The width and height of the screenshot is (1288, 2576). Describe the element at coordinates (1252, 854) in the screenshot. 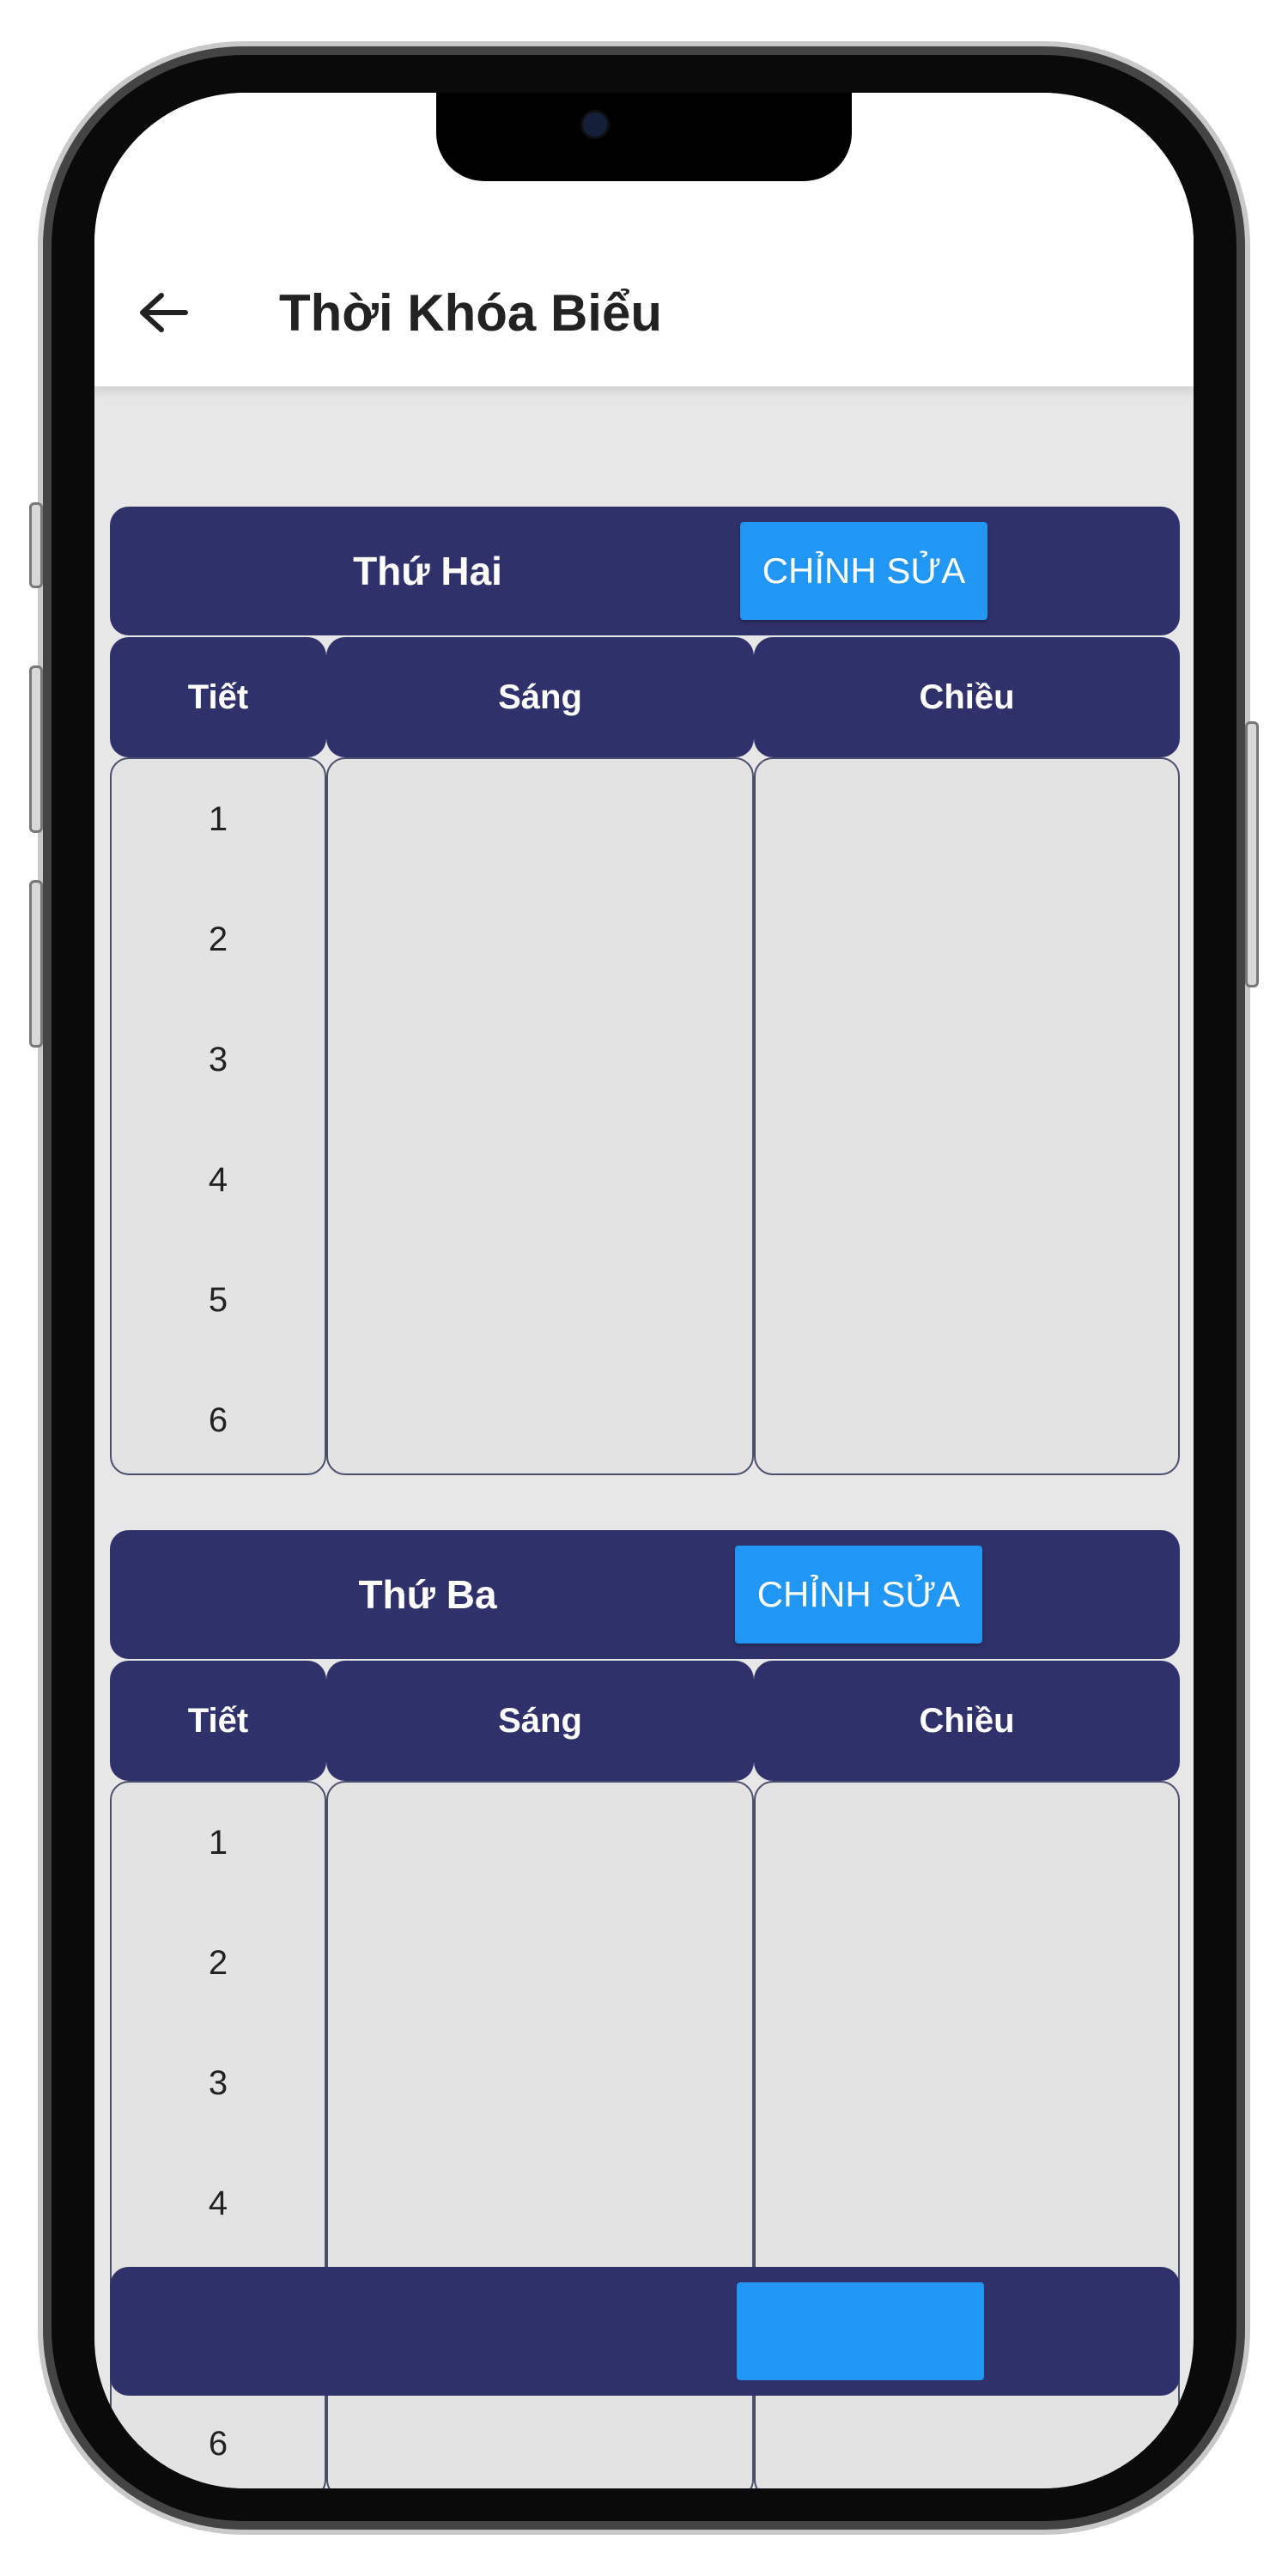

I see `power-button` at that location.